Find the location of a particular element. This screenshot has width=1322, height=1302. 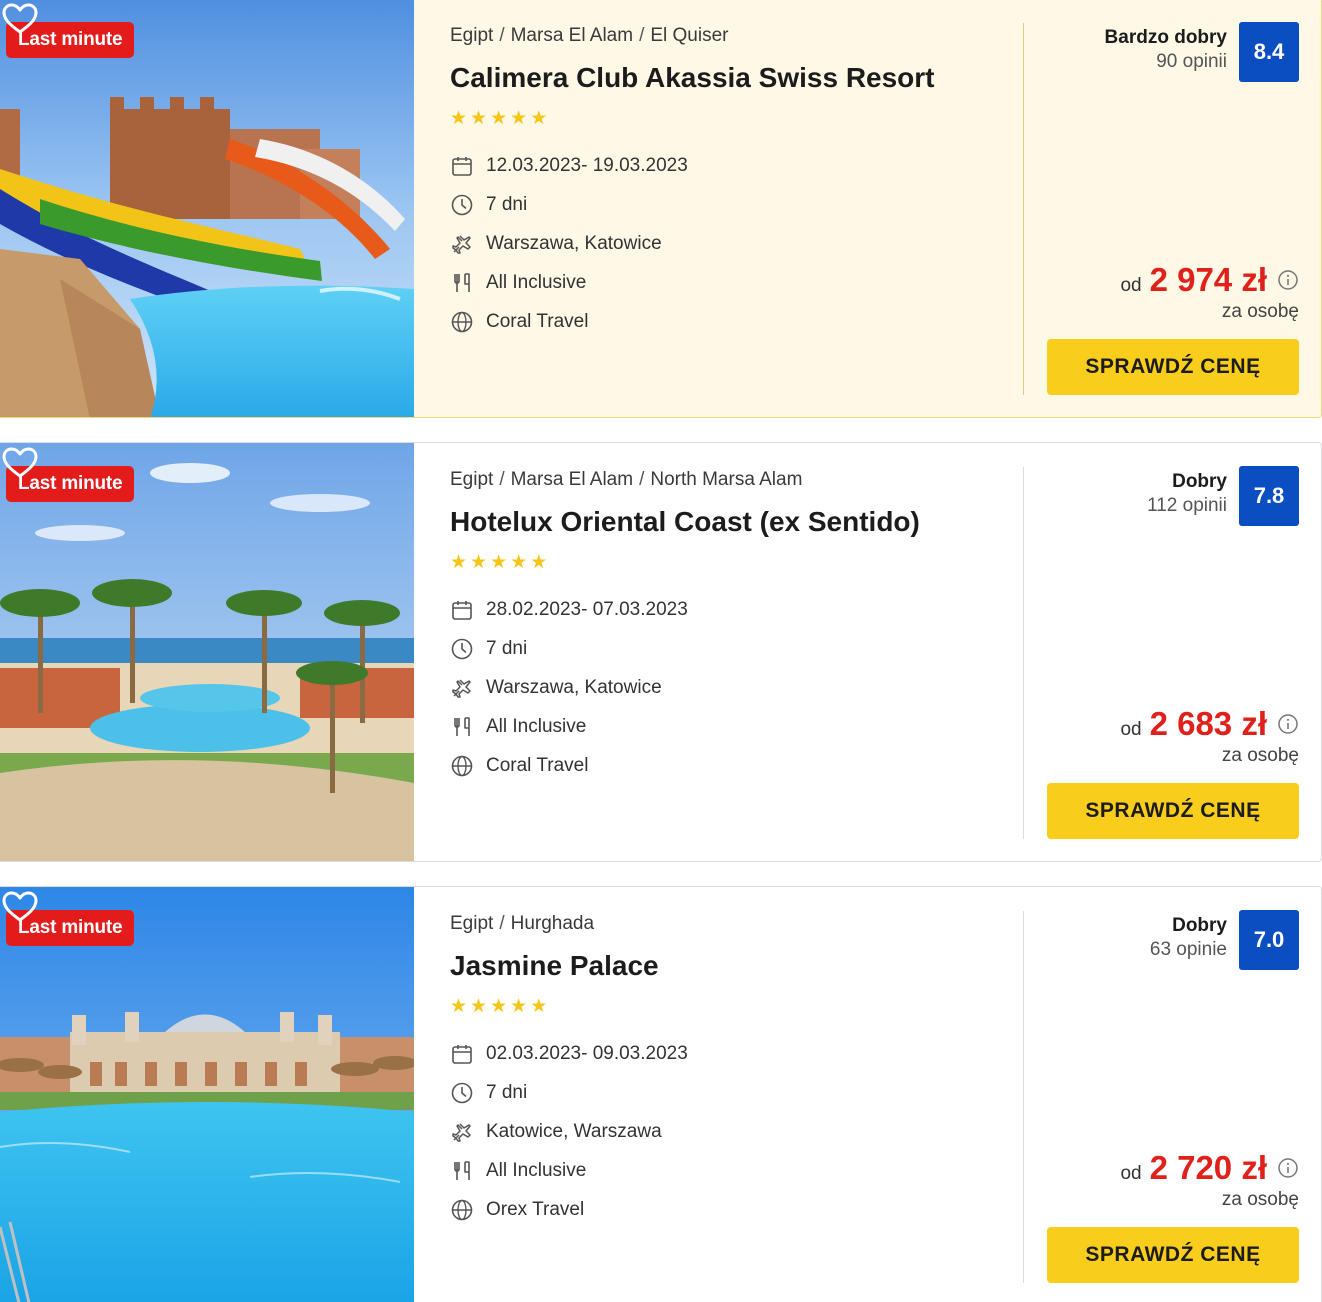

departure-text: Warszawa, Katowice is located at coordinates (574, 687).